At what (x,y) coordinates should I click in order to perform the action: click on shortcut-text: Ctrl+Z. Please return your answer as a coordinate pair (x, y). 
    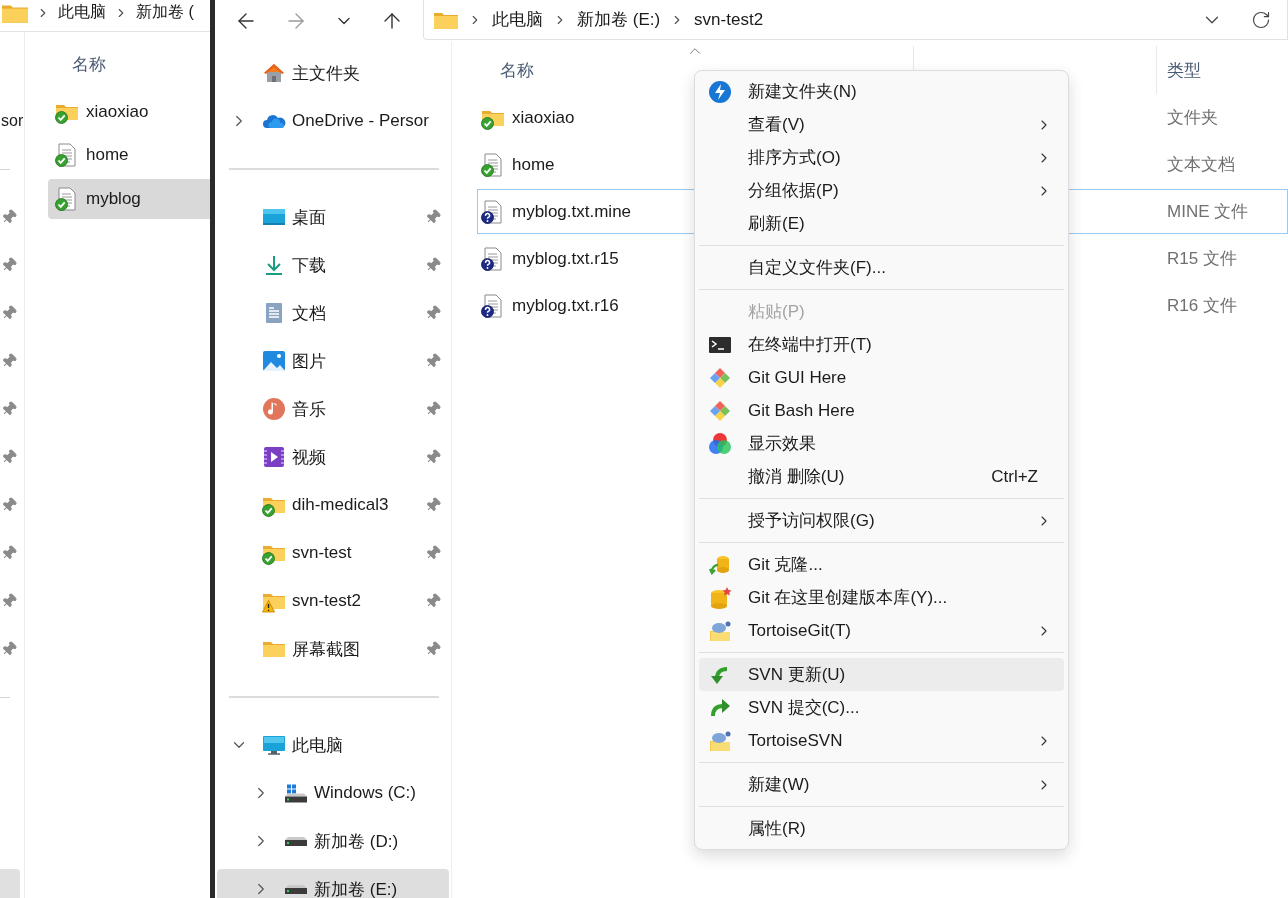
    Looking at the image, I should click on (1014, 476).